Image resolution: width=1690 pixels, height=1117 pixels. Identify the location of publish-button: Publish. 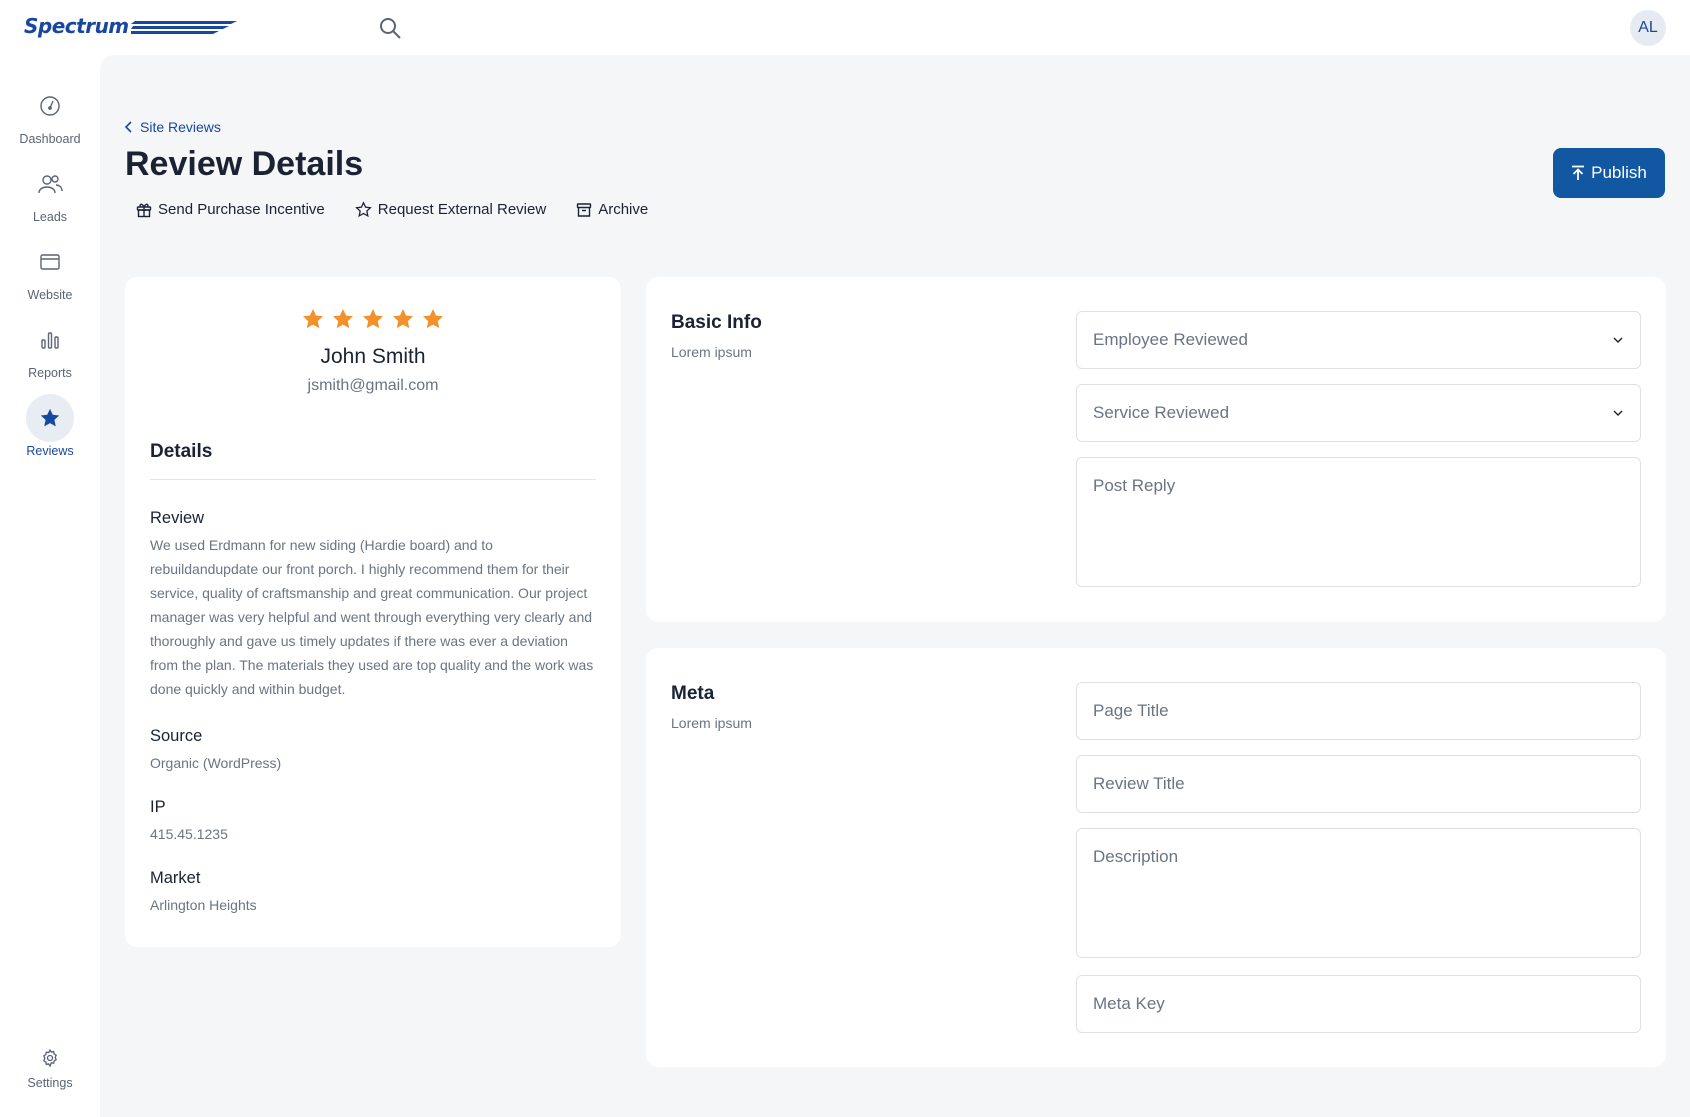
(1609, 173).